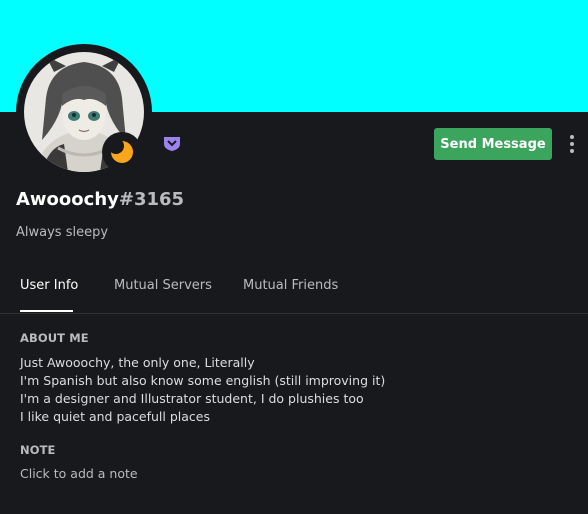 The height and width of the screenshot is (514, 588). I want to click on tab-mutual-friends: Mutual Friends, so click(290, 285).